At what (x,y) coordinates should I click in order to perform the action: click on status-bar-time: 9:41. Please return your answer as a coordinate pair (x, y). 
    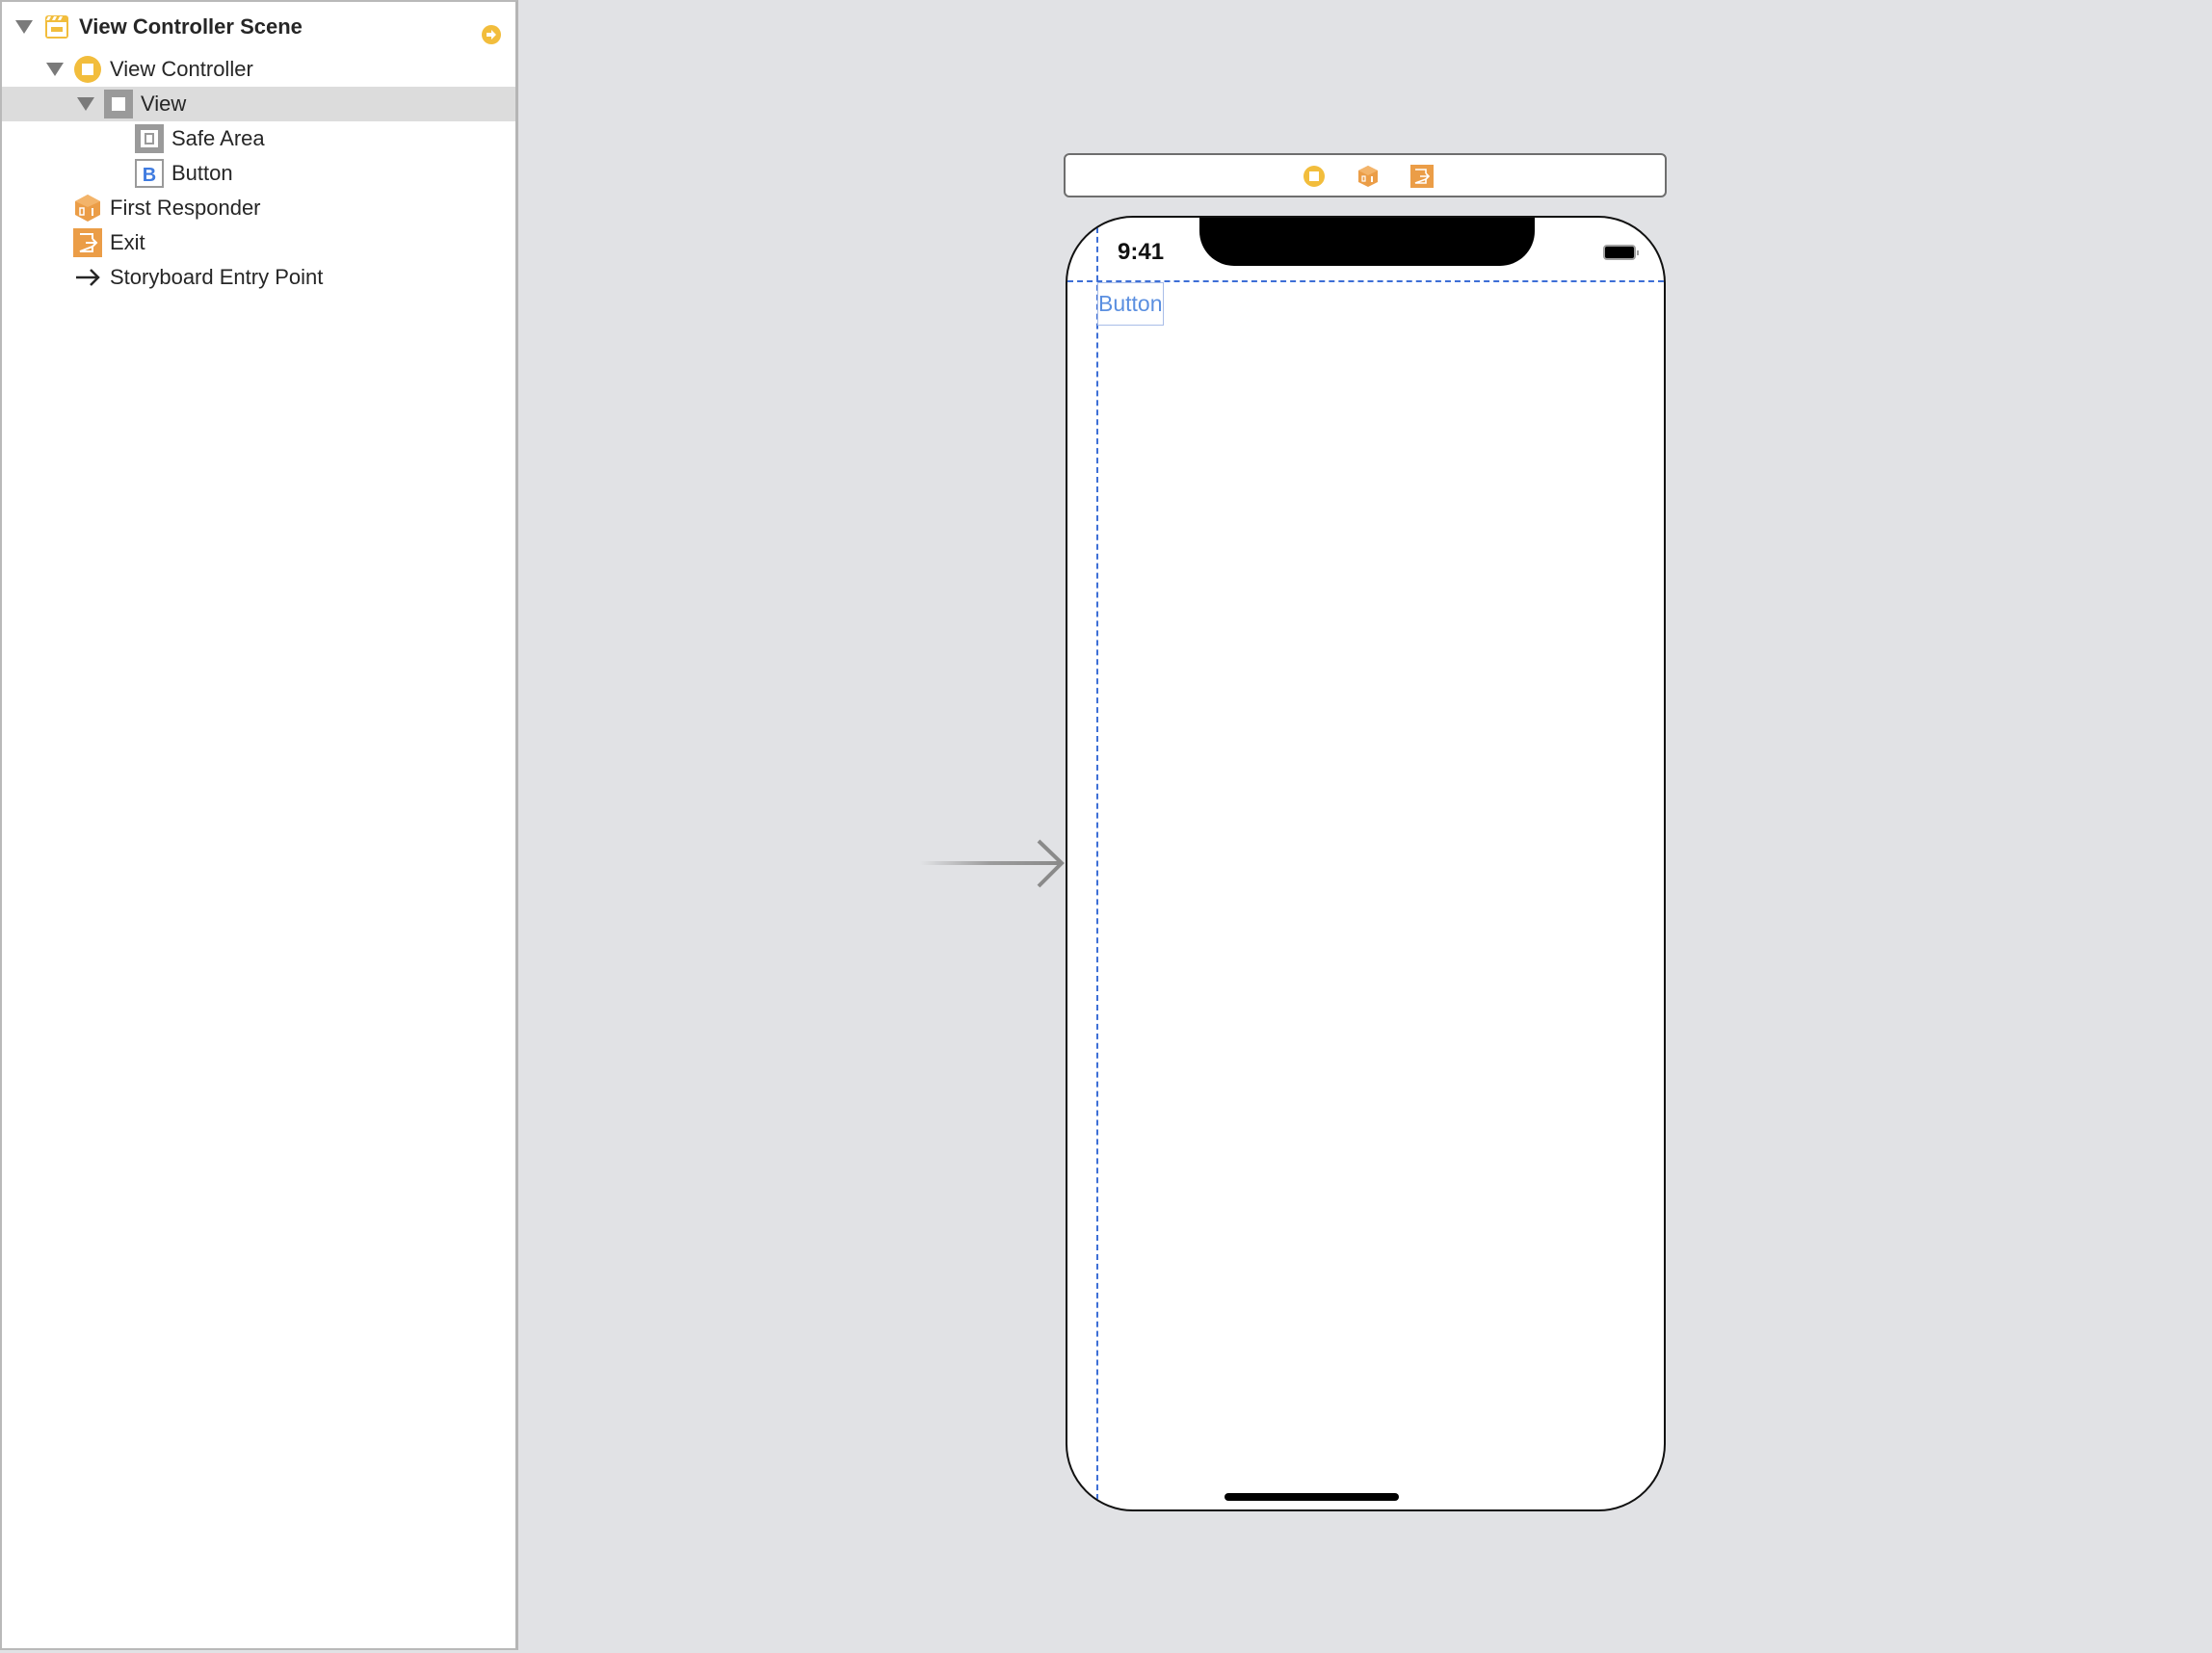
    Looking at the image, I should click on (1141, 252).